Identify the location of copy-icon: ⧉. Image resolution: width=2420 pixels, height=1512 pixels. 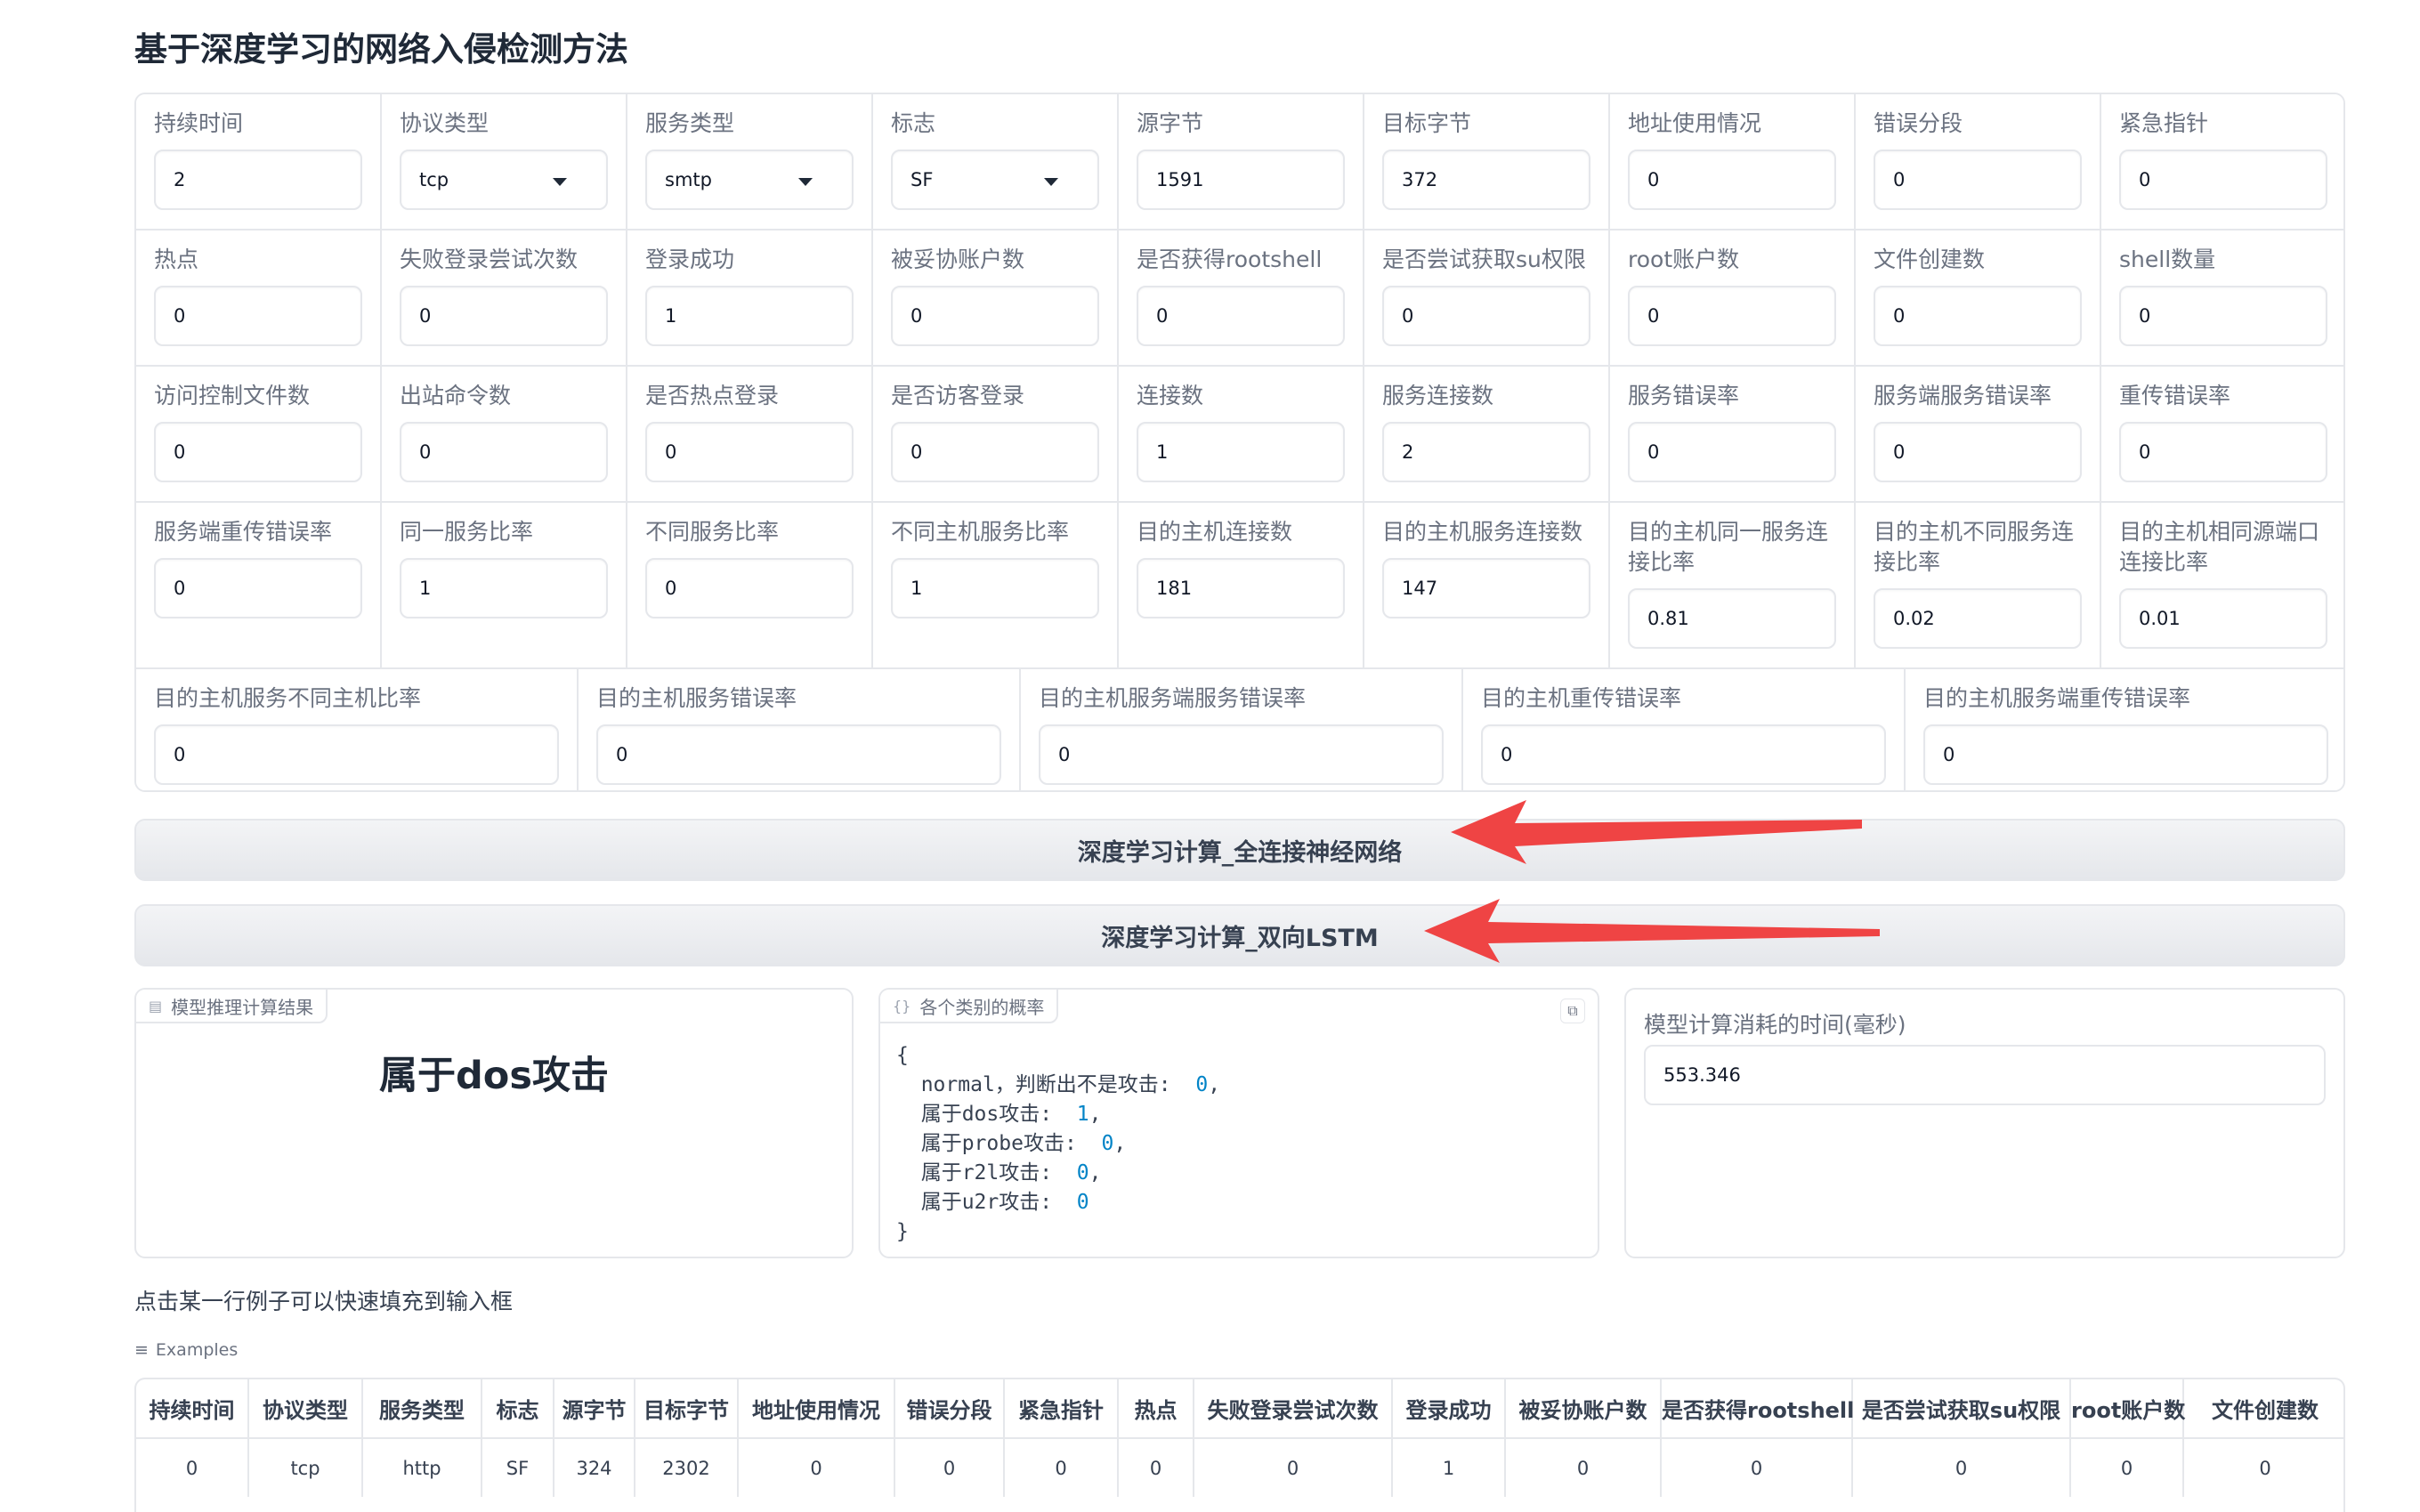
(1573, 1011).